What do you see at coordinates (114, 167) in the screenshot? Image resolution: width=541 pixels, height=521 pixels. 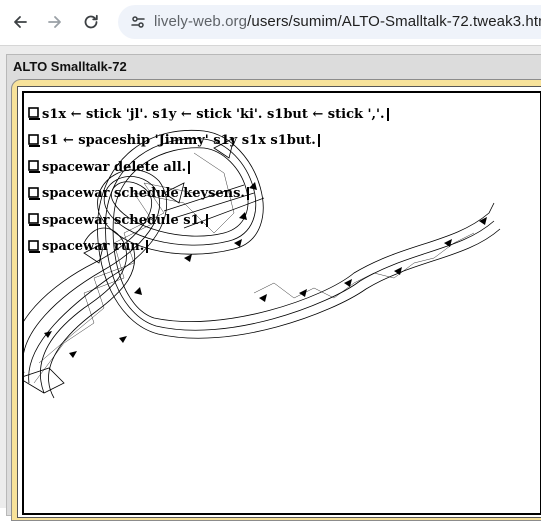 I see `transcript-line-text: spacewar delete all.` at bounding box center [114, 167].